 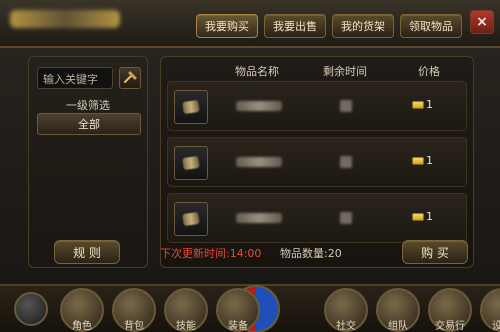 What do you see at coordinates (295, 26) in the screenshot?
I see `tab-sell: 我要出售` at bounding box center [295, 26].